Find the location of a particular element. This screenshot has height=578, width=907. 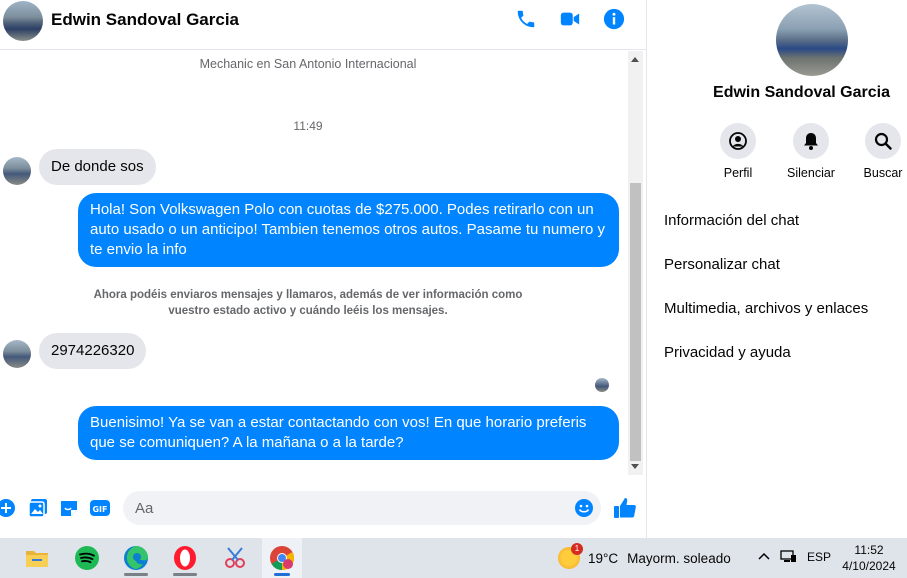

weather-widget: 1 19°C Mayorm. soleado is located at coordinates (644, 556).